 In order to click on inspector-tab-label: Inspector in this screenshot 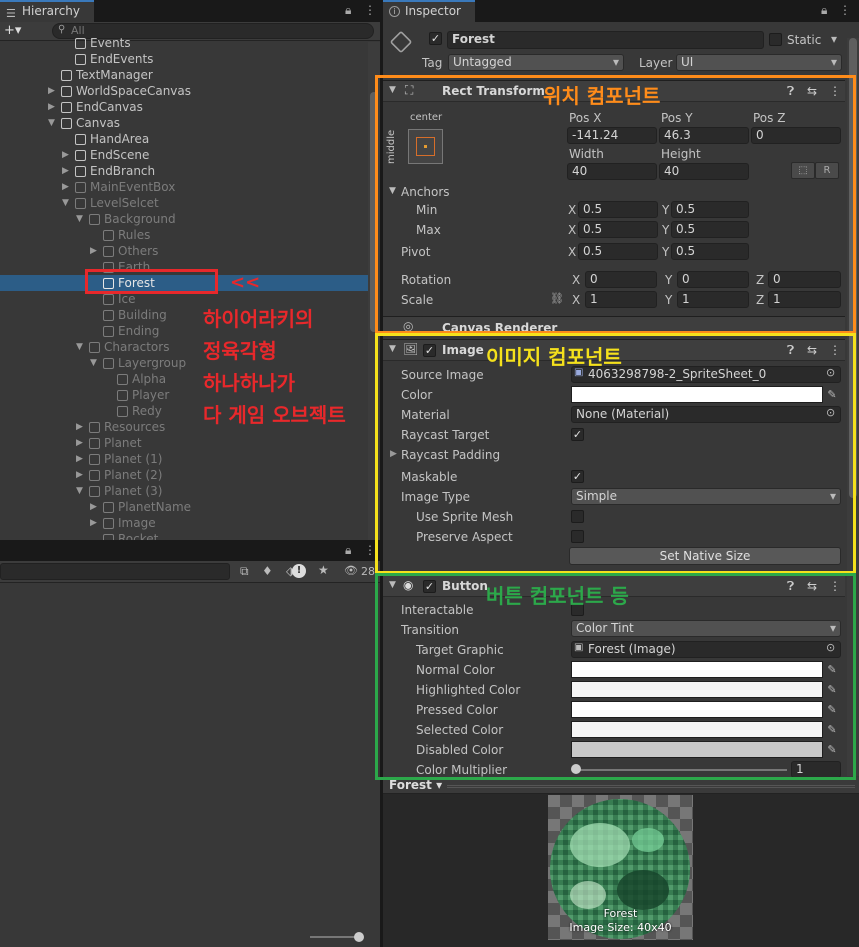, I will do `click(433, 11)`.